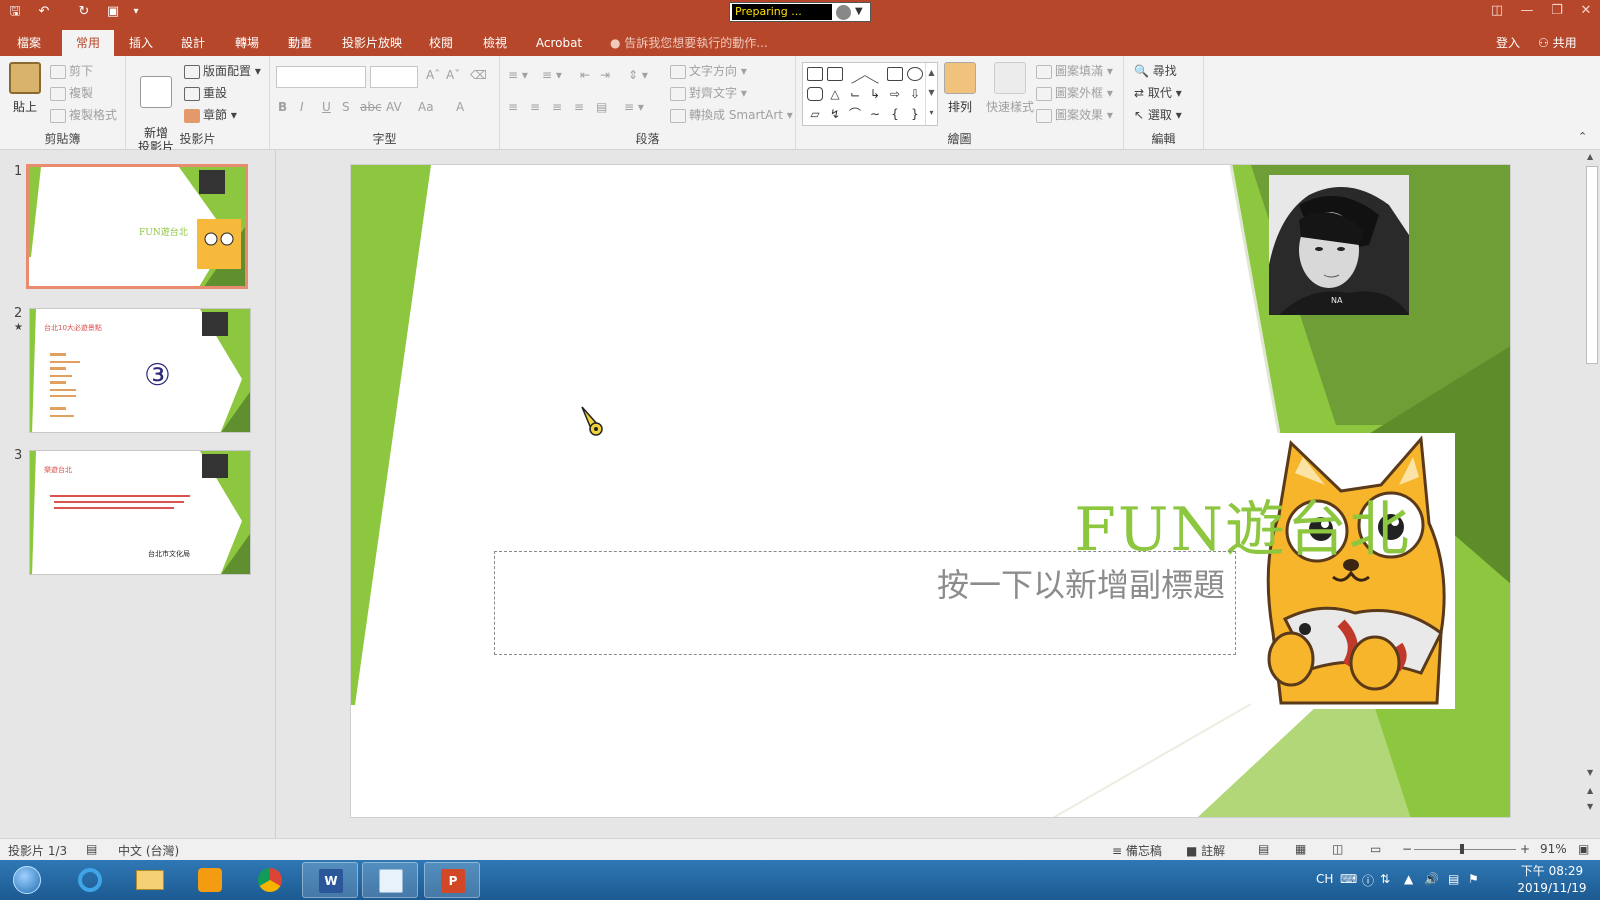 This screenshot has height=900, width=1600. Describe the element at coordinates (495, 43) in the screenshot. I see `tab-view: 檢視` at that location.